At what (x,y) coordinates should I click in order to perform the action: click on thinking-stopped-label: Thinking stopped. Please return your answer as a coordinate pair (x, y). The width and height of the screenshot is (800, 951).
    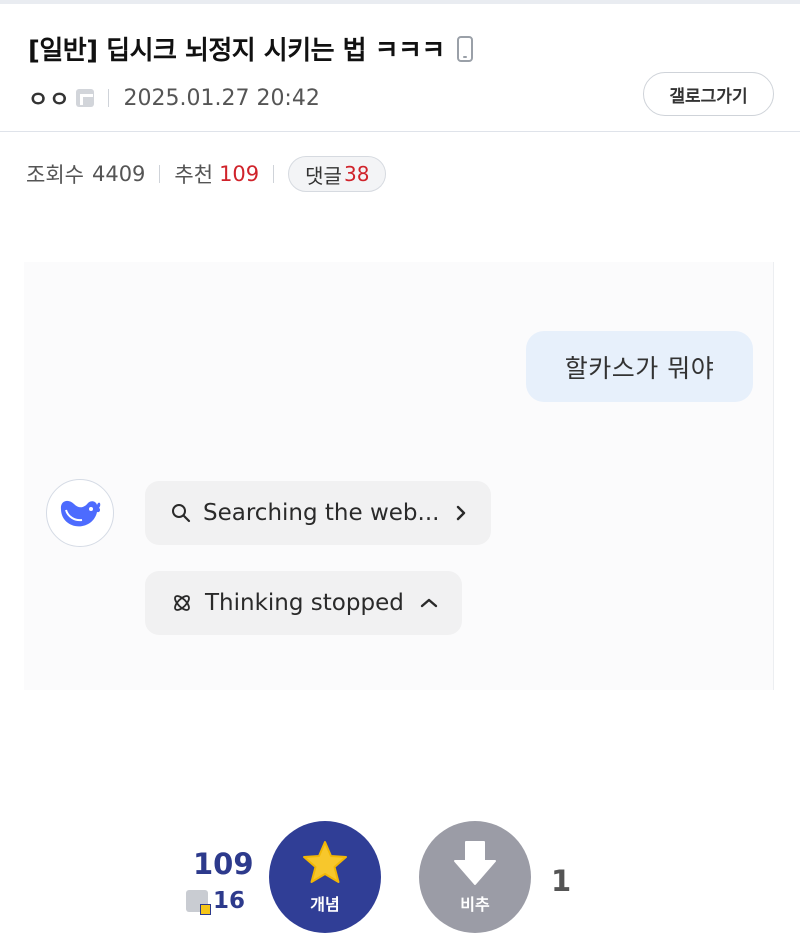
    Looking at the image, I should click on (304, 603).